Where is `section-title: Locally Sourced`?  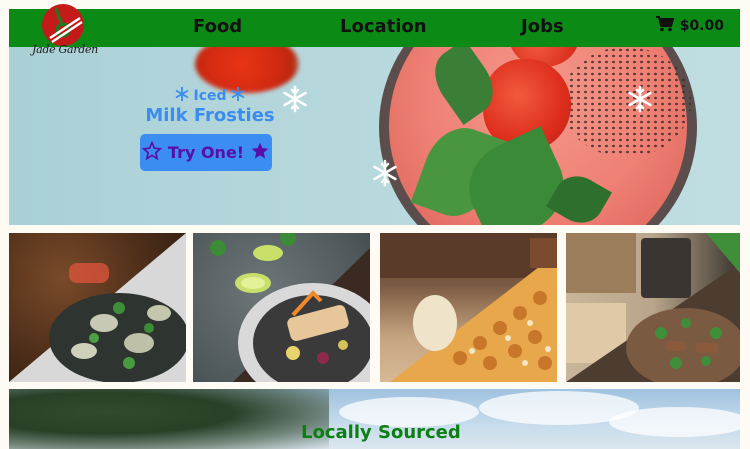
section-title: Locally Sourced is located at coordinates (381, 432).